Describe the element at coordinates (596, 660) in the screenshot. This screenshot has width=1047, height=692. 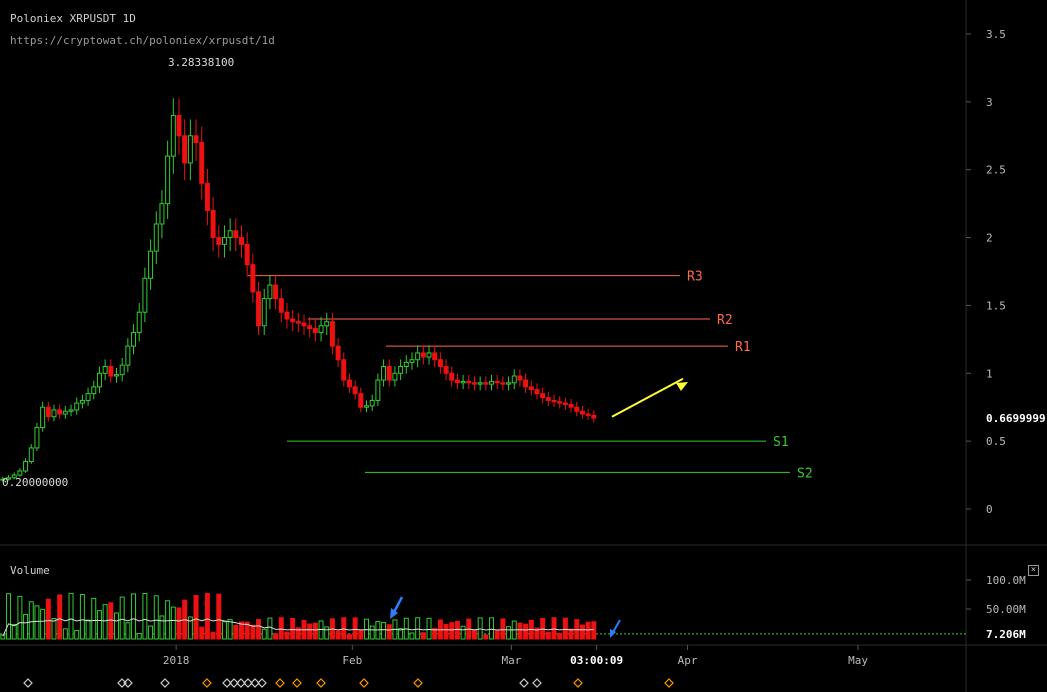
I see `timer-label: 03:00:09` at that location.